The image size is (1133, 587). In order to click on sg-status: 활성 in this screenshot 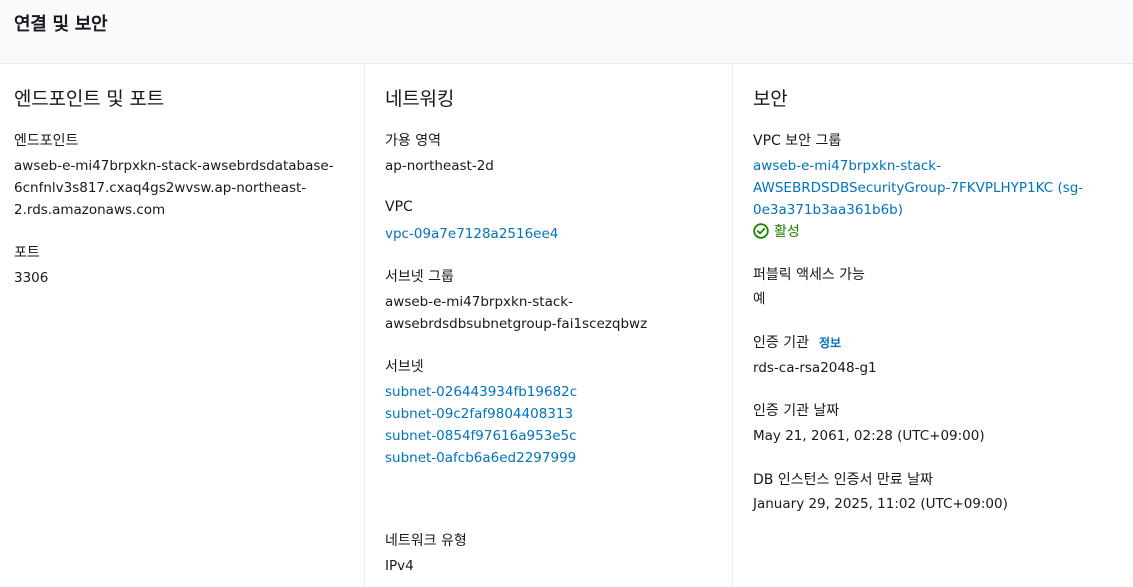, I will do `click(776, 231)`.